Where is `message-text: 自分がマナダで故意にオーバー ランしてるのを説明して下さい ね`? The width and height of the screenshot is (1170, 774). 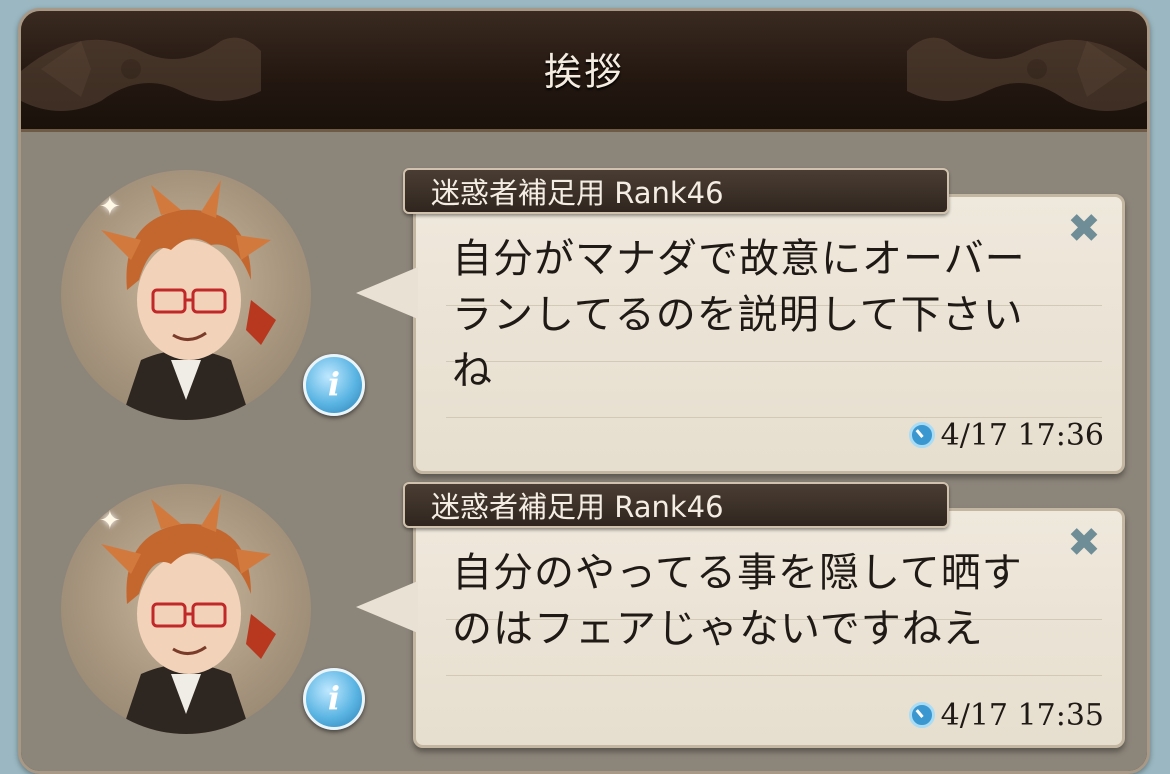 message-text: 自分がマナダで故意にオーバー ランしてるのを説明して下さい ね is located at coordinates (739, 315).